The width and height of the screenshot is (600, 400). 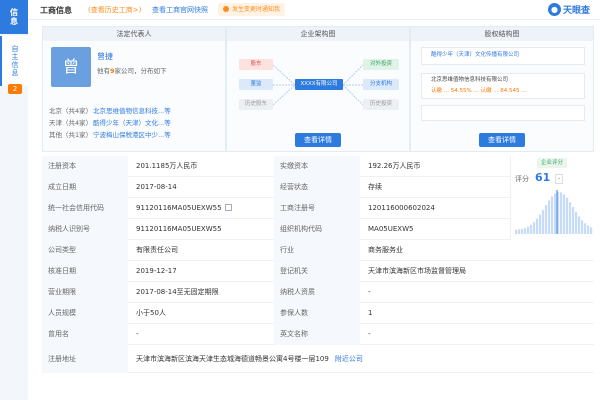 I want to click on field-label: 纳税人识别号, so click(x=85, y=229).